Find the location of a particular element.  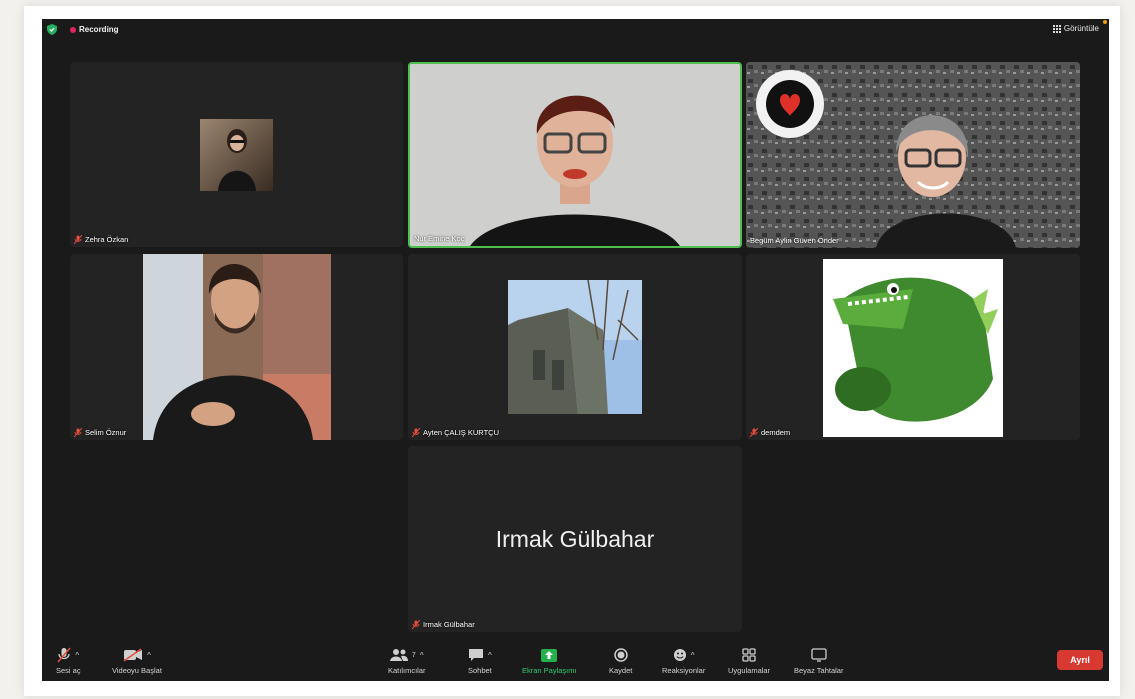

participant-tile: Ayten ÇALIŞ KURTÇU is located at coordinates (575, 347).